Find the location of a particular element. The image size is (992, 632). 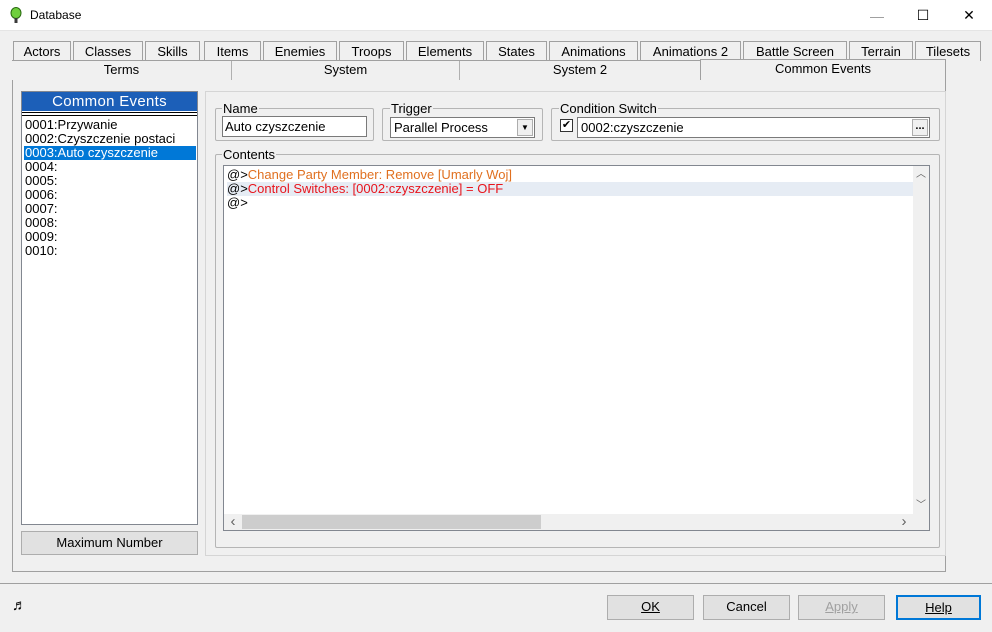

list-item: 0008: is located at coordinates (110, 223).